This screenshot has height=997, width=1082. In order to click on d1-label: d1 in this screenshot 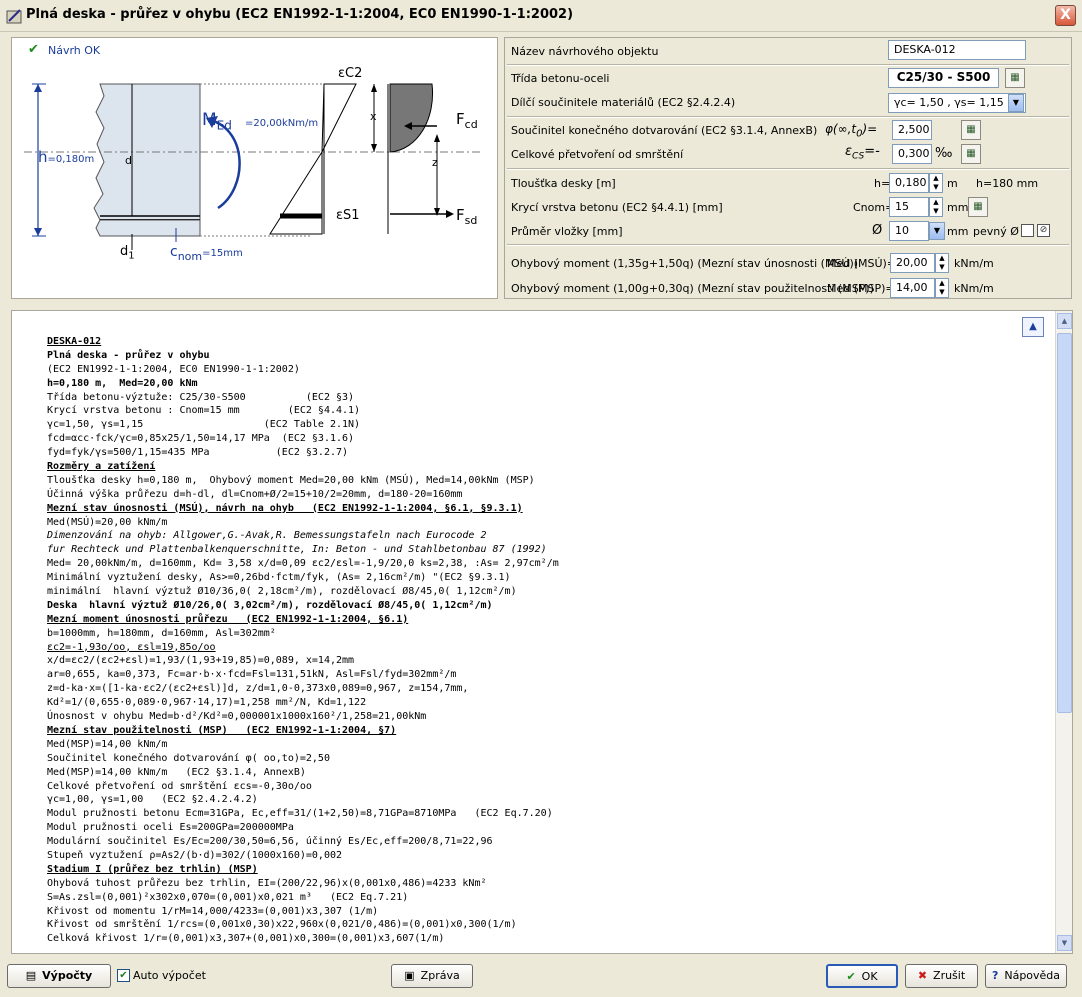, I will do `click(127, 253)`.